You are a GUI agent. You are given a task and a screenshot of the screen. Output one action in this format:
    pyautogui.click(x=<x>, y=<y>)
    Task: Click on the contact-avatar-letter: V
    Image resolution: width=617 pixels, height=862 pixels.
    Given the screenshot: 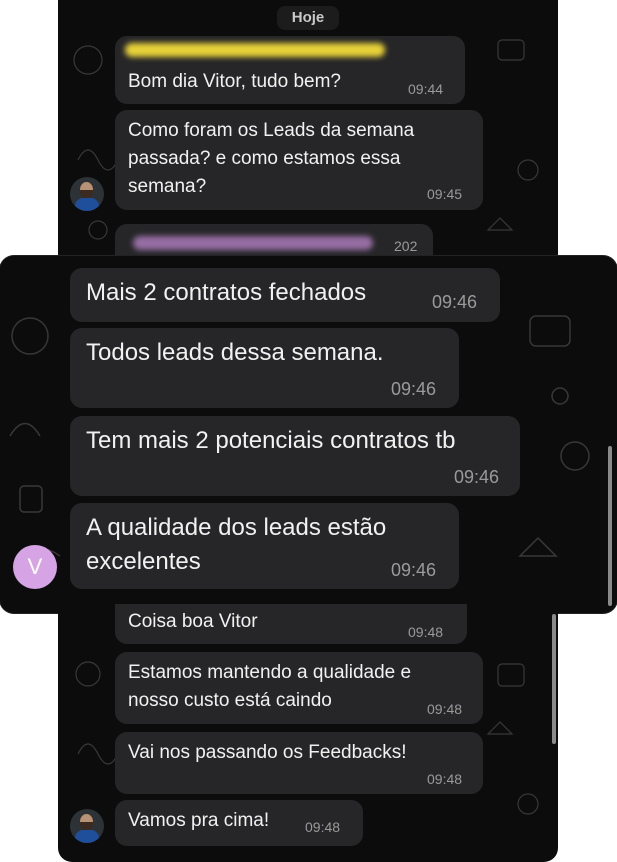 What is the action you would take?
    pyautogui.click(x=35, y=567)
    